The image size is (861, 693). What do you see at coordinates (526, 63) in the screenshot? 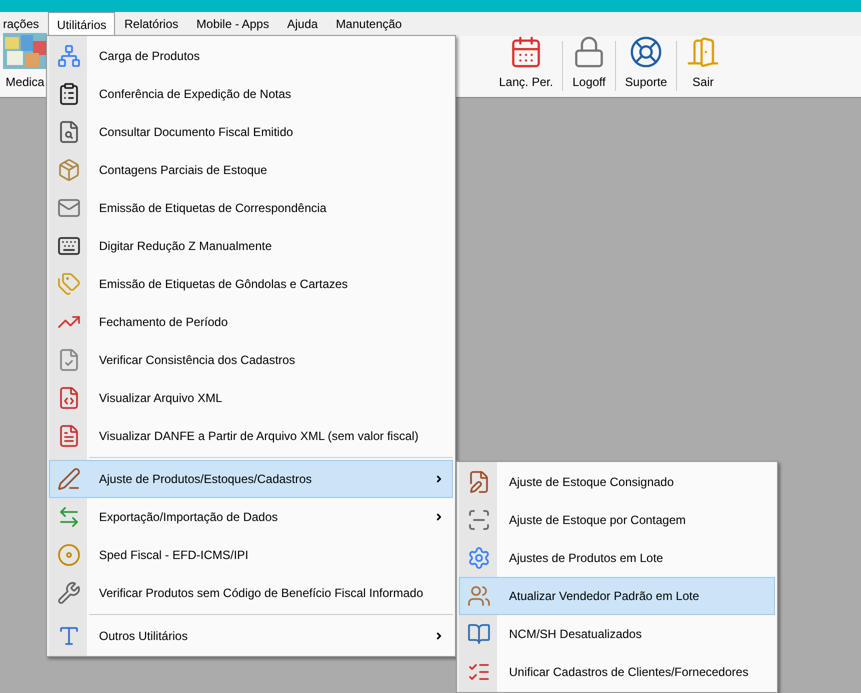
I see `toolbar-button: Lanç. Per.` at bounding box center [526, 63].